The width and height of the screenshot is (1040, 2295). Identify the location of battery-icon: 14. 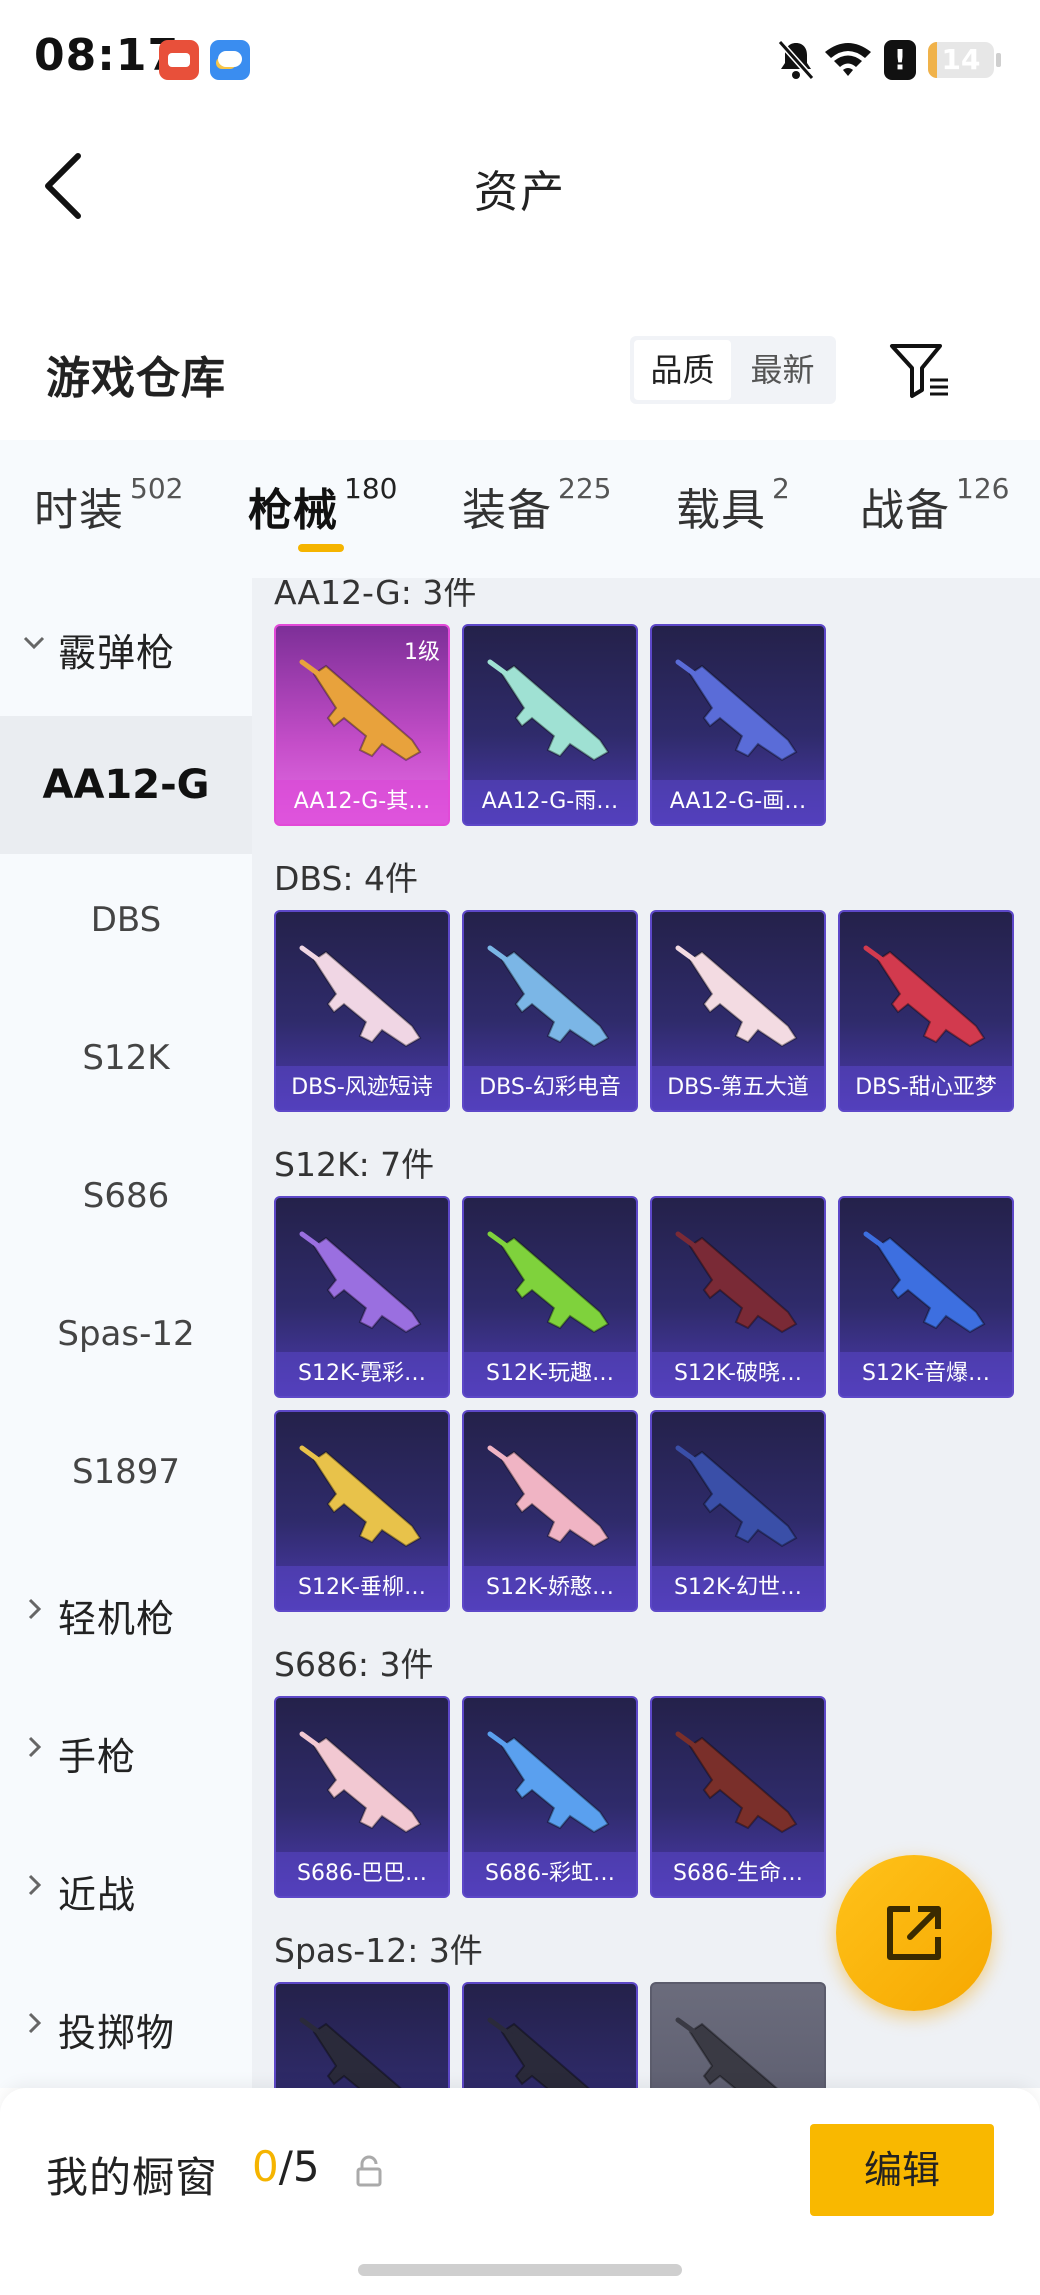
(961, 60).